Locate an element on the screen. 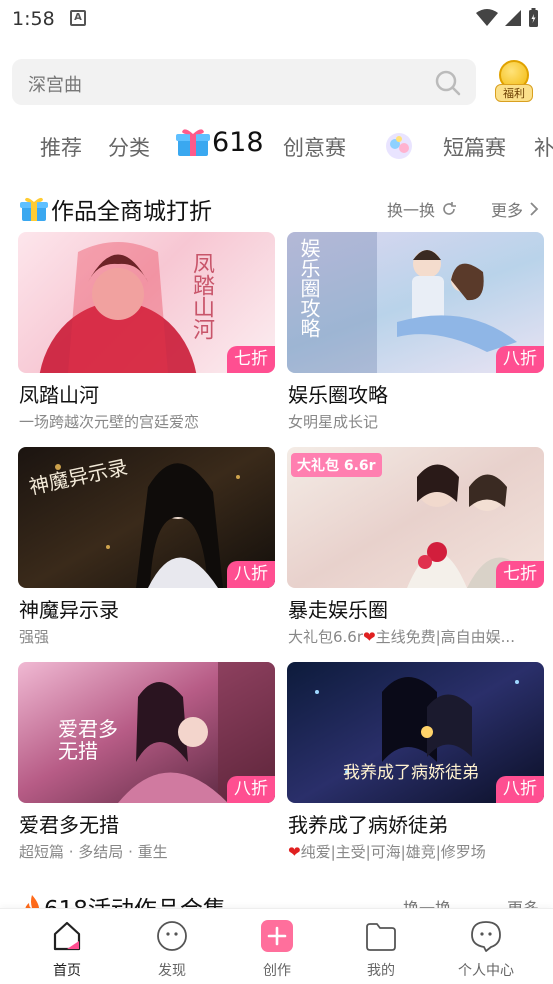 The image size is (553, 984). nav-mine: 我的 is located at coordinates (381, 949).